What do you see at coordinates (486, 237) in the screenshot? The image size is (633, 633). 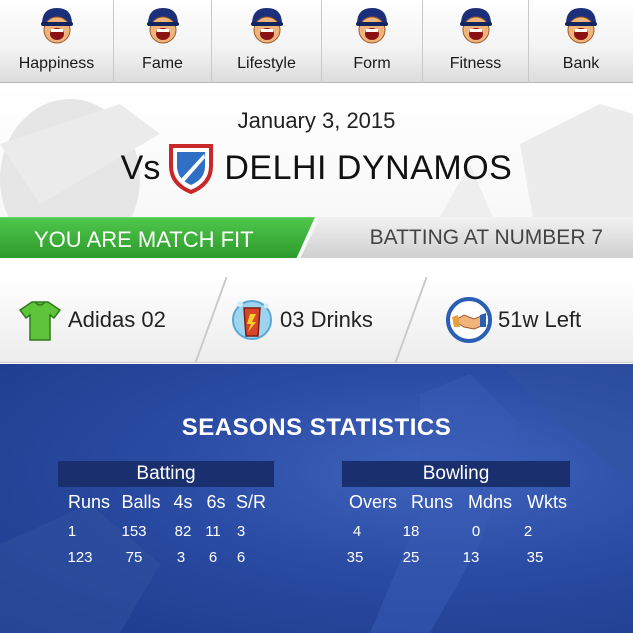 I see `batting-position-label: BATTING AT NUMBER 7` at bounding box center [486, 237].